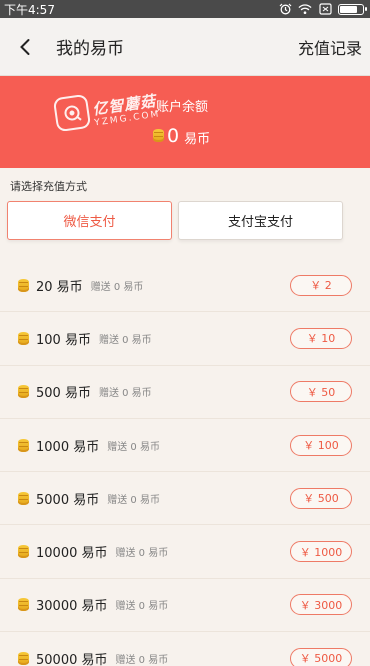 The image size is (370, 666). Describe the element at coordinates (48, 186) in the screenshot. I see `payment-method-label: 请选择充值方式` at that location.